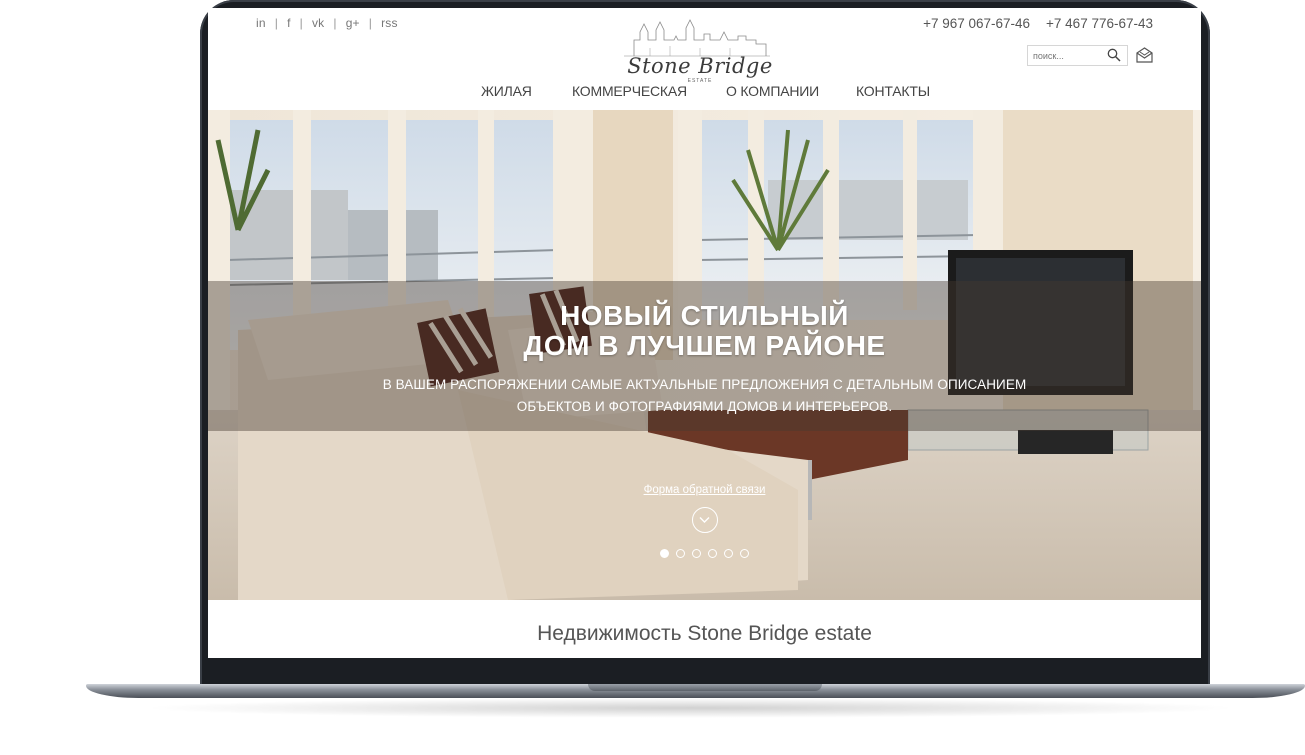 Image resolution: width=1305 pixels, height=755 pixels. Describe the element at coordinates (893, 91) in the screenshot. I see `nav-item-contacts: КОНТАКТЫ` at that location.